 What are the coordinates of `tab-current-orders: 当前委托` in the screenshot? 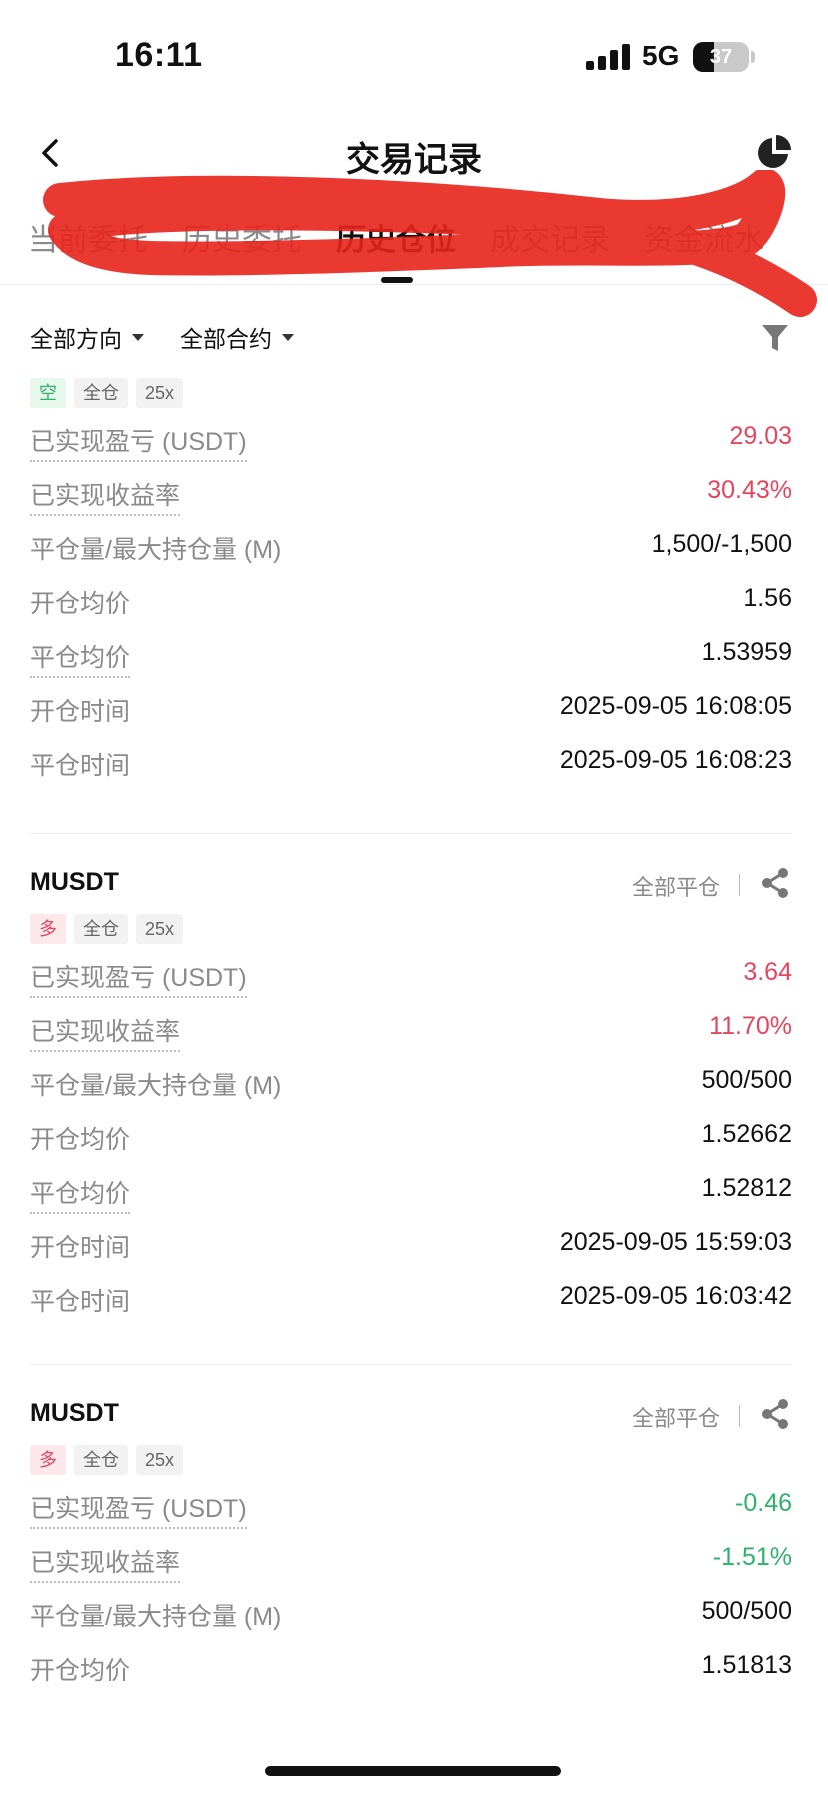 It's located at (88, 237).